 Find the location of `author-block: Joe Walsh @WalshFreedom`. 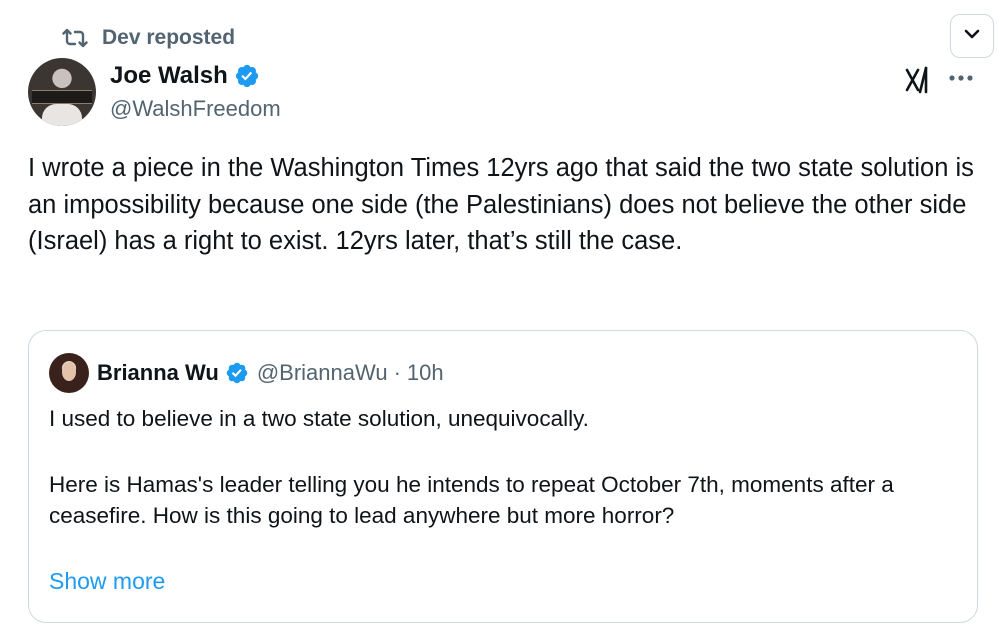

author-block: Joe Walsh @WalshFreedom is located at coordinates (195, 92).